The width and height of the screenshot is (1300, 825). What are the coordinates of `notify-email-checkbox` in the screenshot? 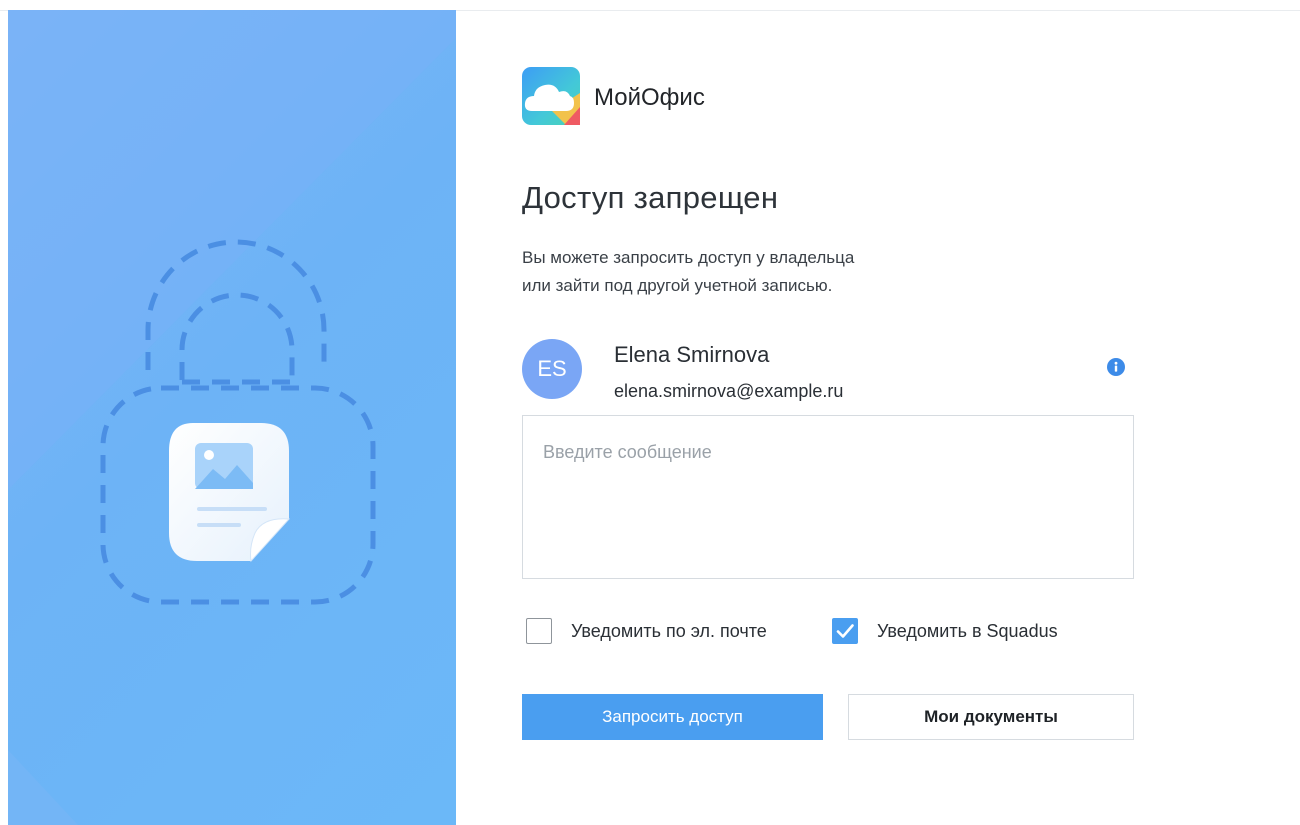 It's located at (539, 631).